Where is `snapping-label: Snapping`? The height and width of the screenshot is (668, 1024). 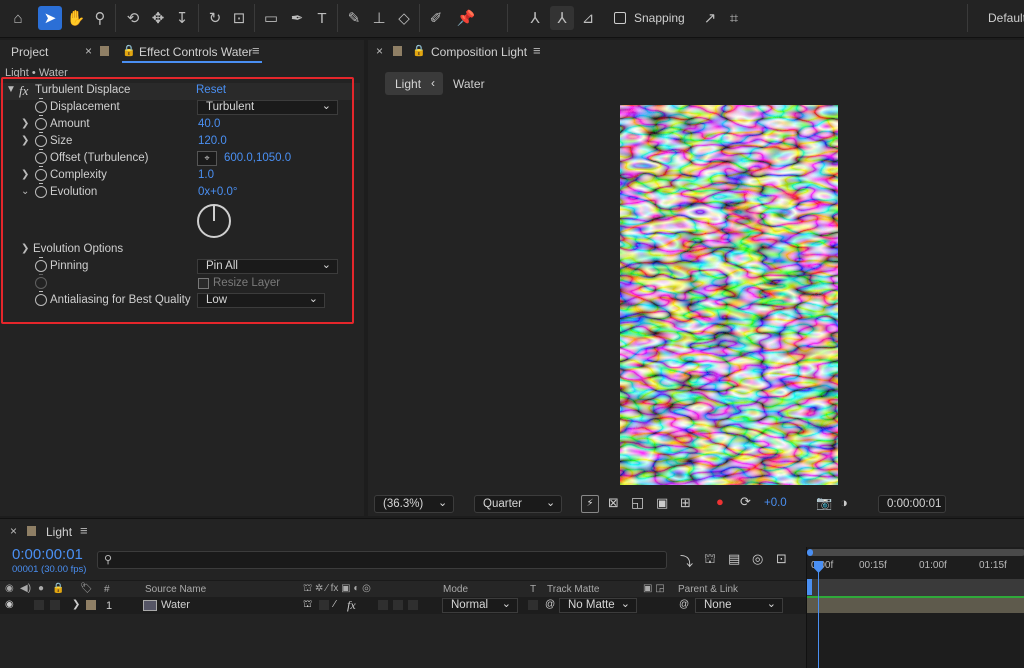 snapping-label: Snapping is located at coordinates (659, 18).